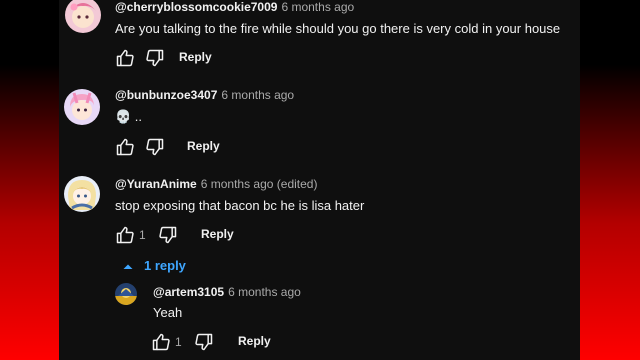  What do you see at coordinates (168, 312) in the screenshot?
I see `reply-text: Yeah` at bounding box center [168, 312].